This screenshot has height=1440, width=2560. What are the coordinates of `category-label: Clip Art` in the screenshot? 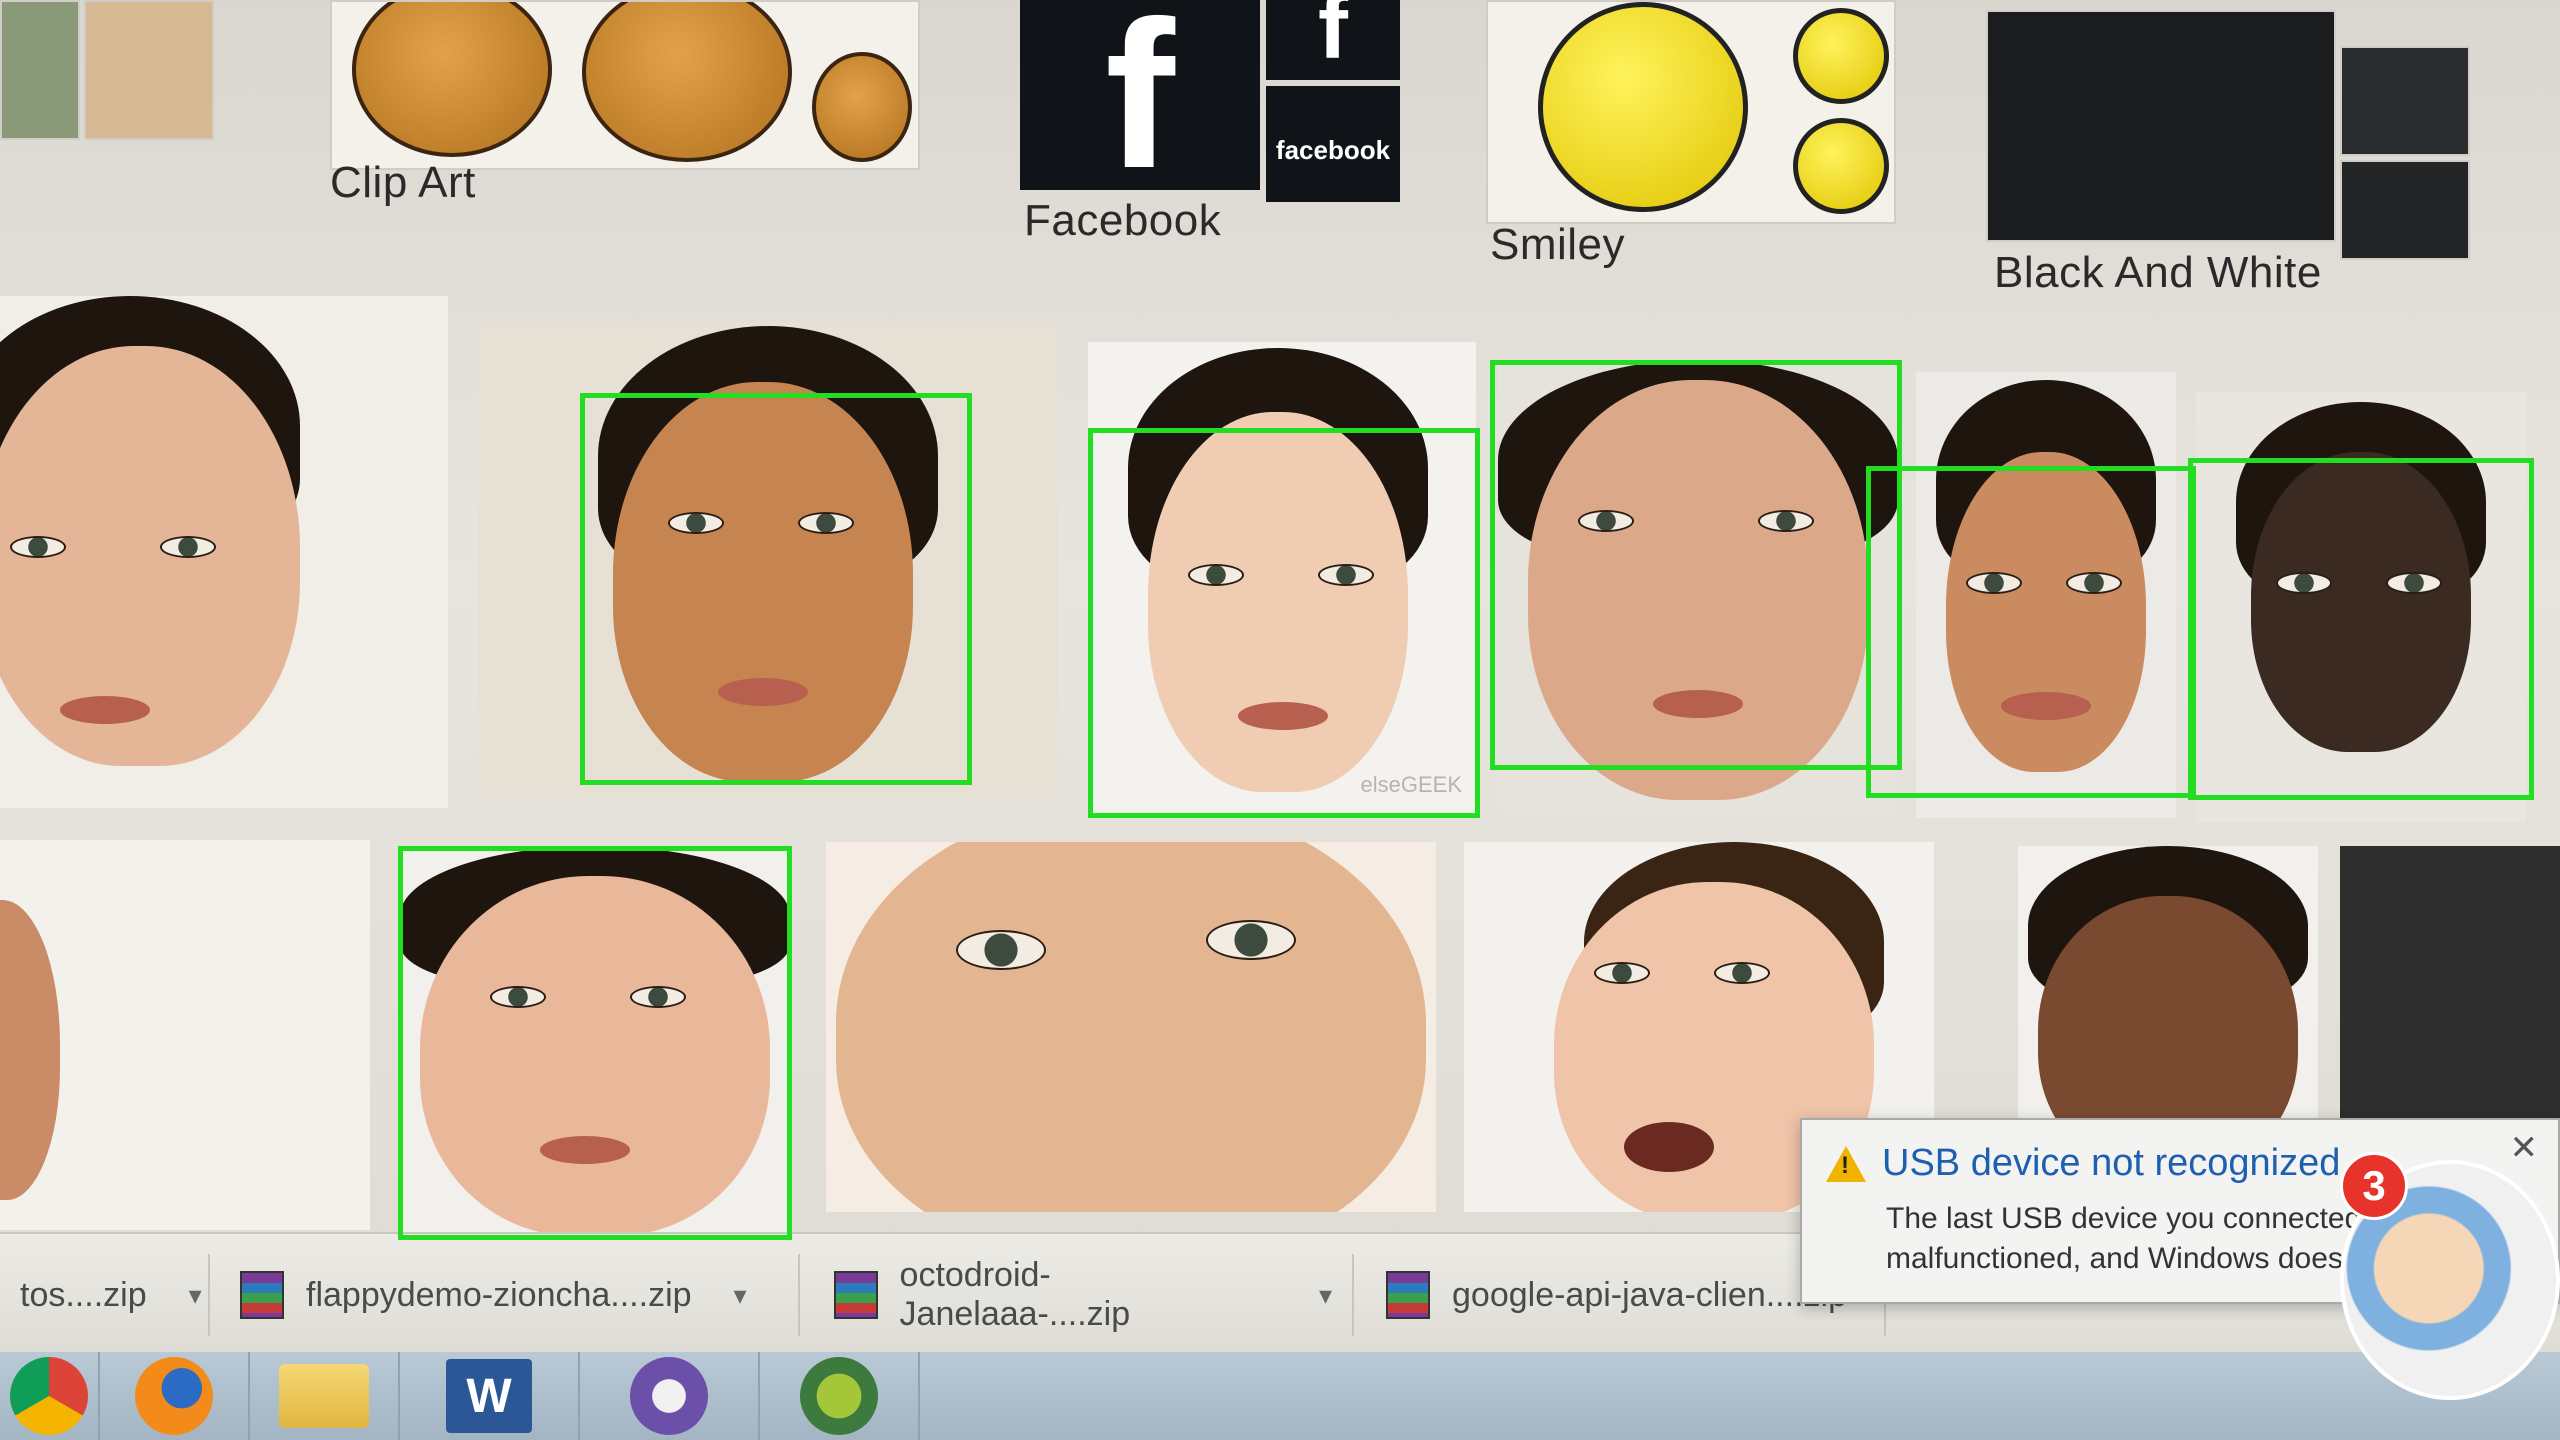 It's located at (403, 182).